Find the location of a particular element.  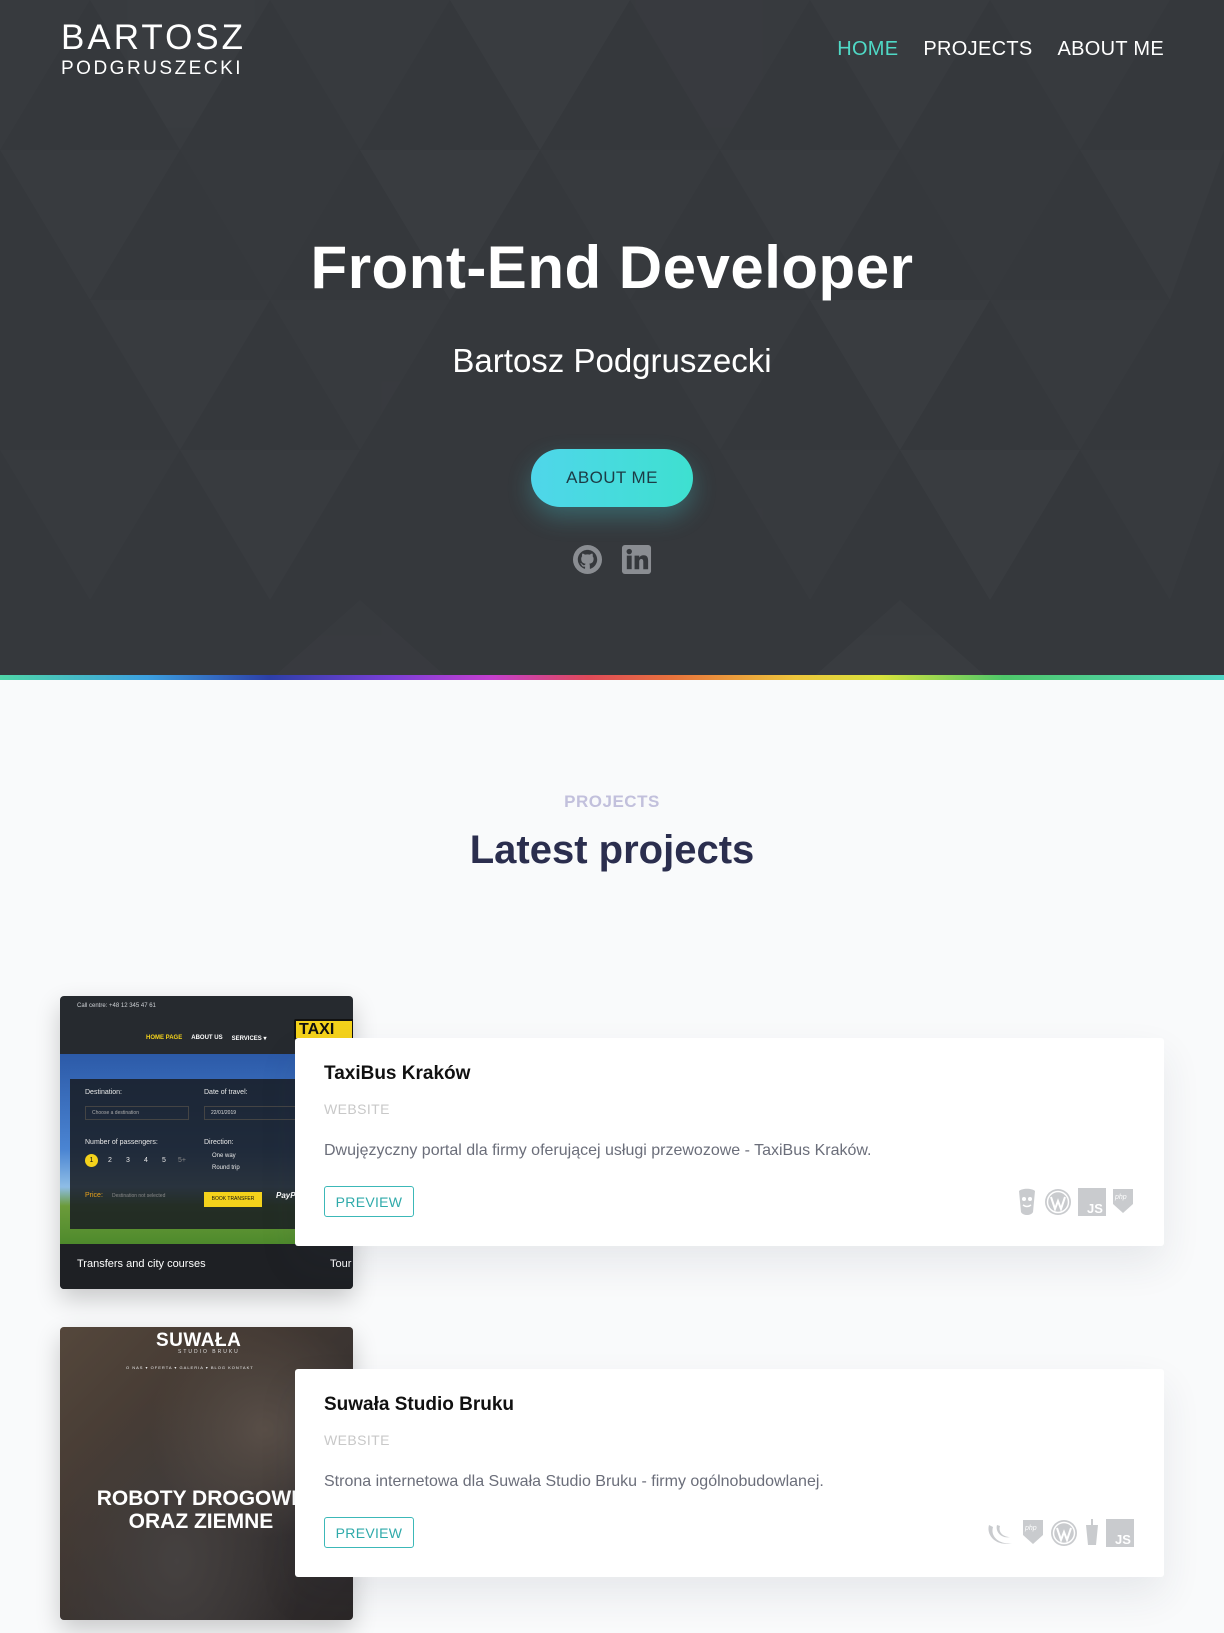

thumb-menu: HOME PAGE ABOUT US SERVICES ▾ is located at coordinates (206, 1038).